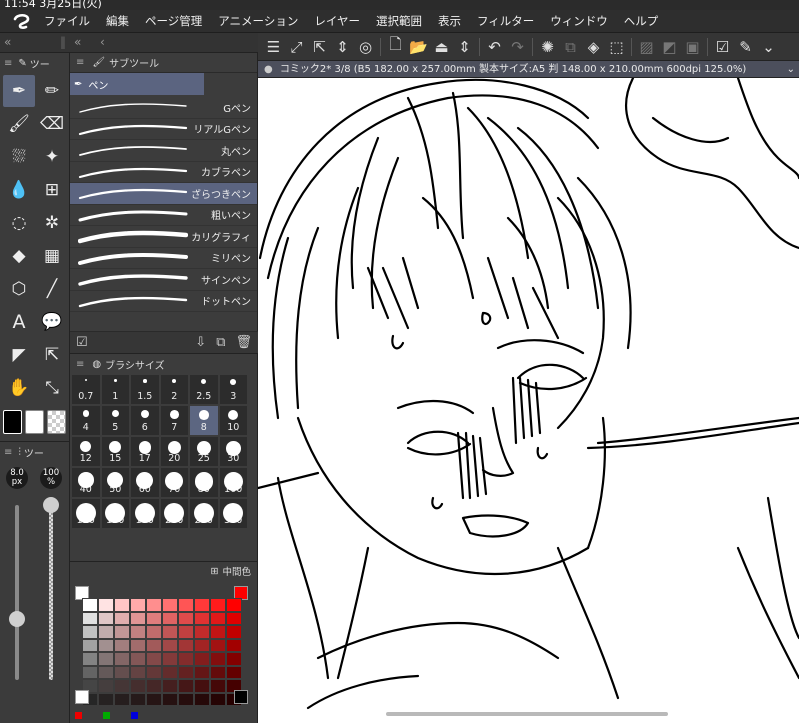 The image size is (799, 723). Describe the element at coordinates (51, 505) in the screenshot. I see `opacity-slider-knob` at that location.